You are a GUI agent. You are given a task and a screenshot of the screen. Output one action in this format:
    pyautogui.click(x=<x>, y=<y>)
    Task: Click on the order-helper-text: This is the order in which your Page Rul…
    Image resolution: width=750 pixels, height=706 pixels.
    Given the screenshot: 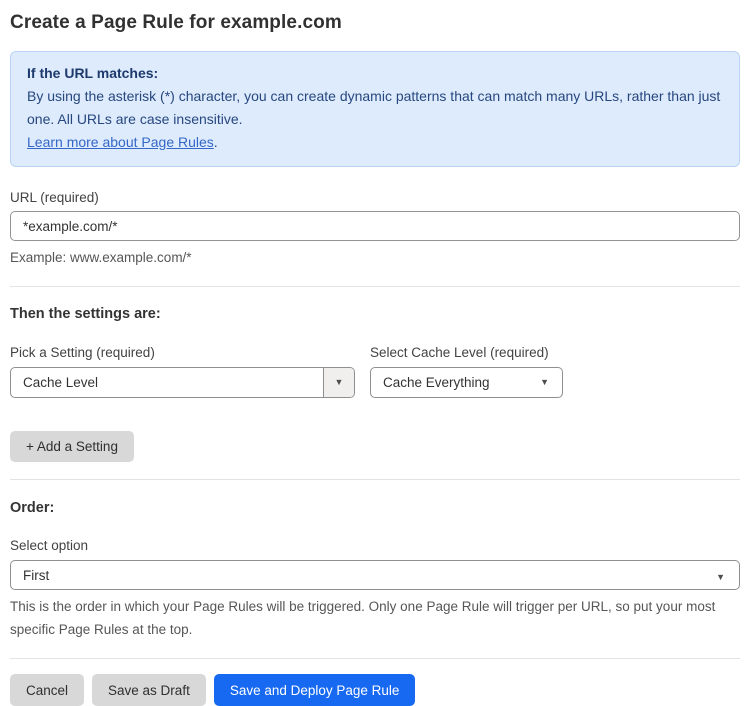 What is the action you would take?
    pyautogui.click(x=363, y=618)
    